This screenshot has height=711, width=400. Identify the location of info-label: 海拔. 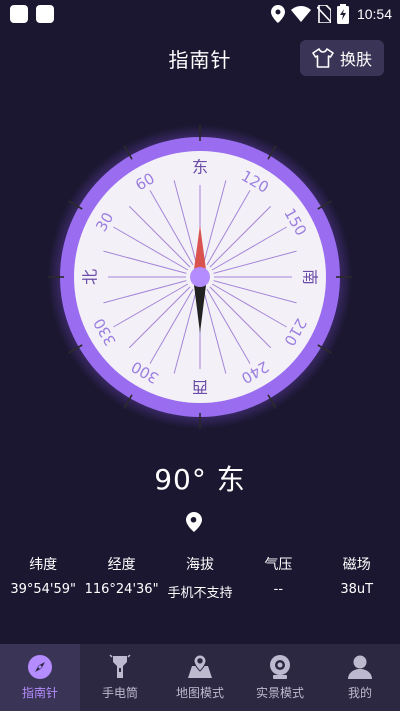
(199, 565).